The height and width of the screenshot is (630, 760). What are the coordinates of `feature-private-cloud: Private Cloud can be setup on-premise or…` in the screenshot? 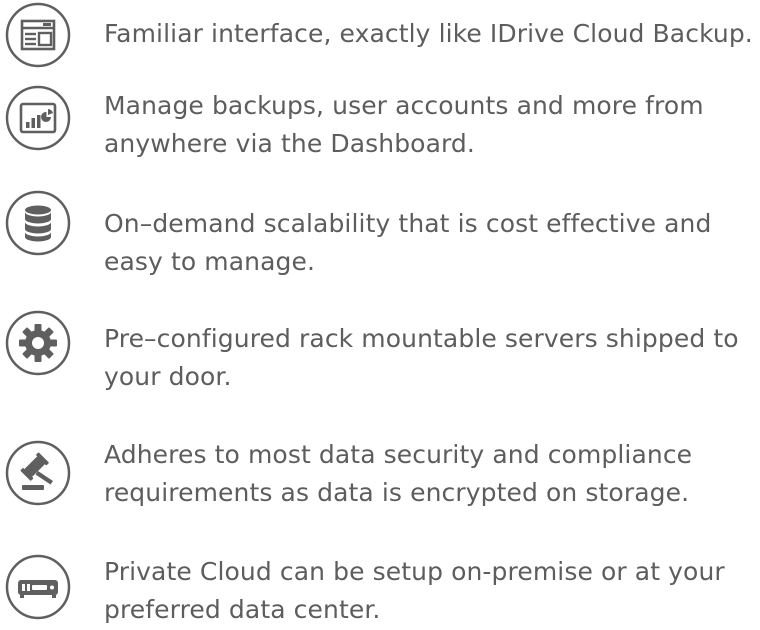 It's located at (380, 585).